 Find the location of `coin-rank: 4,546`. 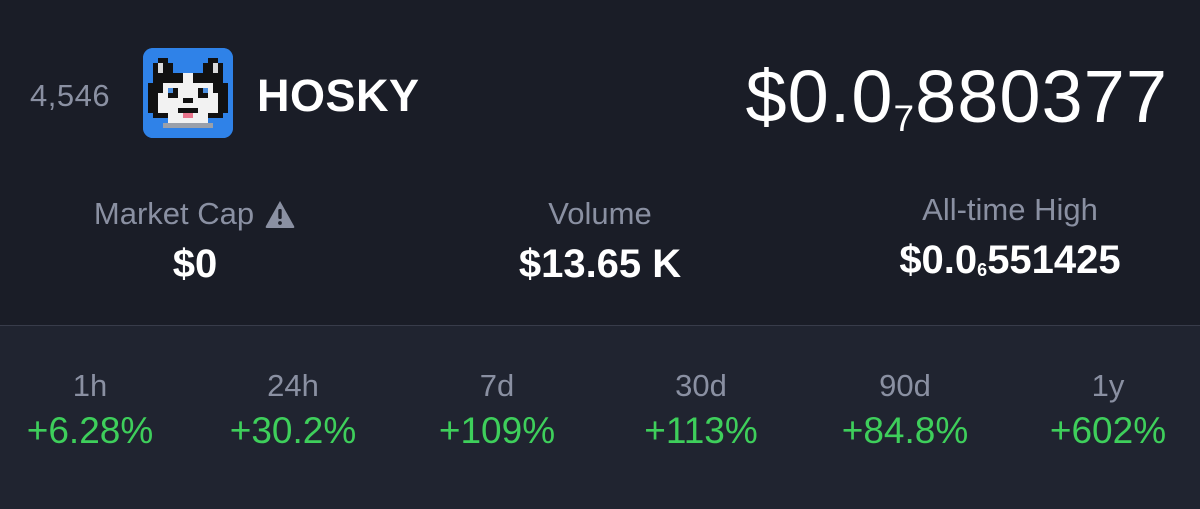

coin-rank: 4,546 is located at coordinates (70, 95).